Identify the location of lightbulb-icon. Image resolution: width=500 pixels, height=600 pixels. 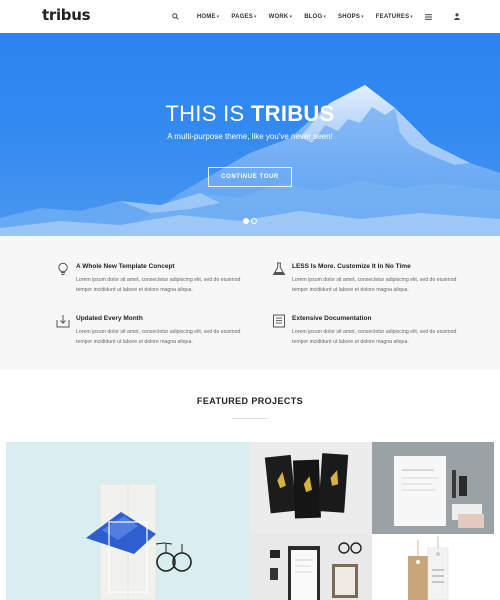
(63, 268).